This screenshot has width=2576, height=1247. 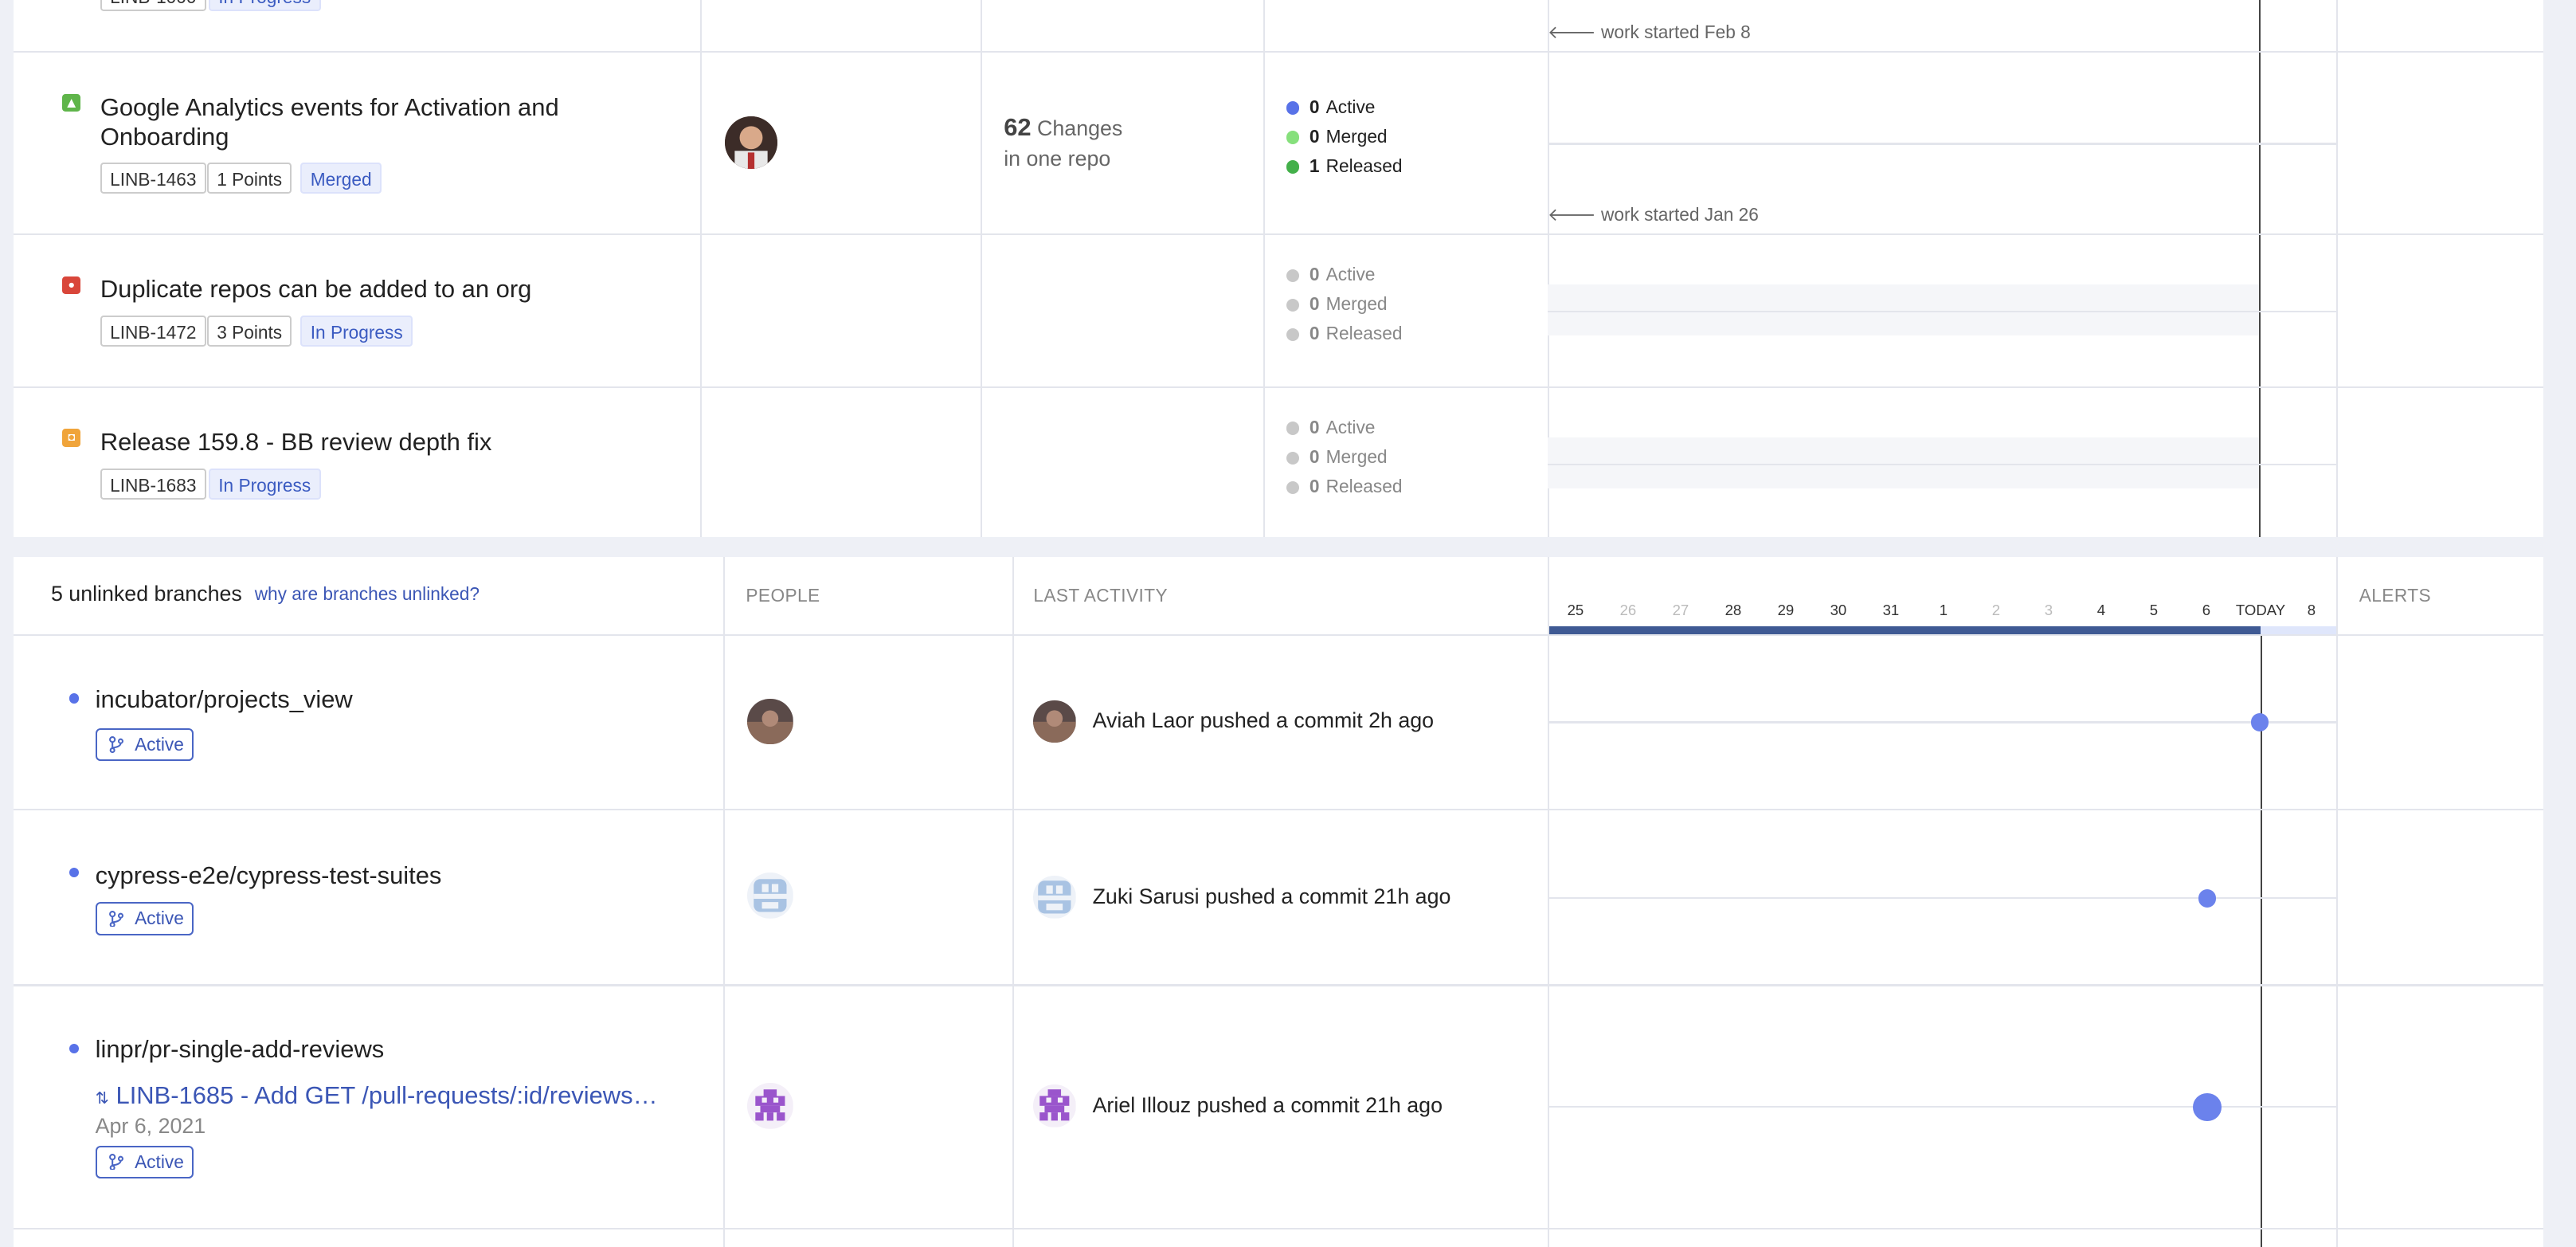 What do you see at coordinates (2395, 595) in the screenshot?
I see `alerts-column-header: ALERTS` at bounding box center [2395, 595].